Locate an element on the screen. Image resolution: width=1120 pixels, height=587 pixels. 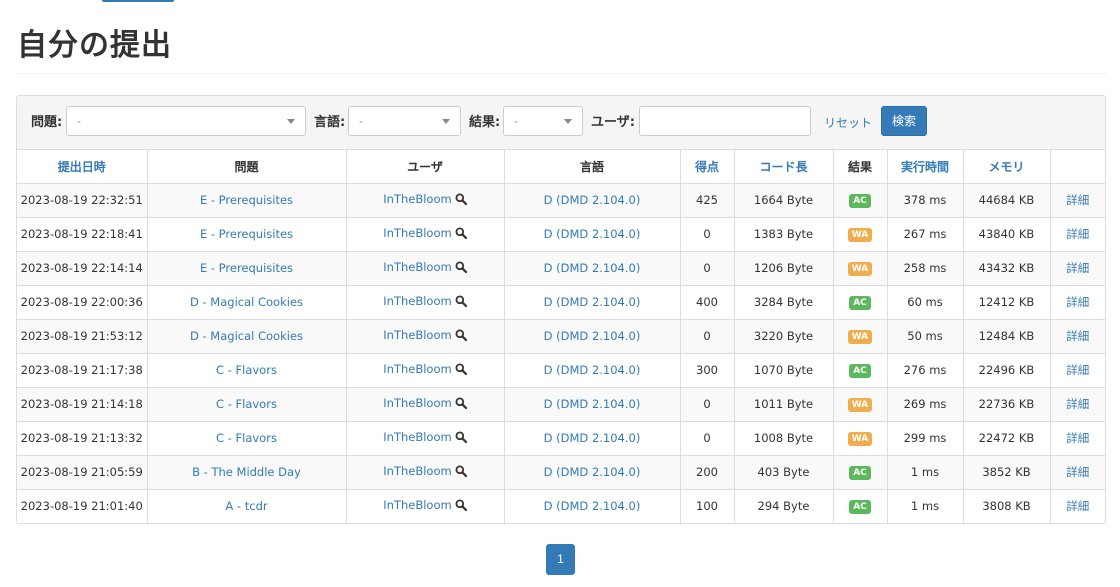
header-exec-time: 実行時間 is located at coordinates (925, 167).